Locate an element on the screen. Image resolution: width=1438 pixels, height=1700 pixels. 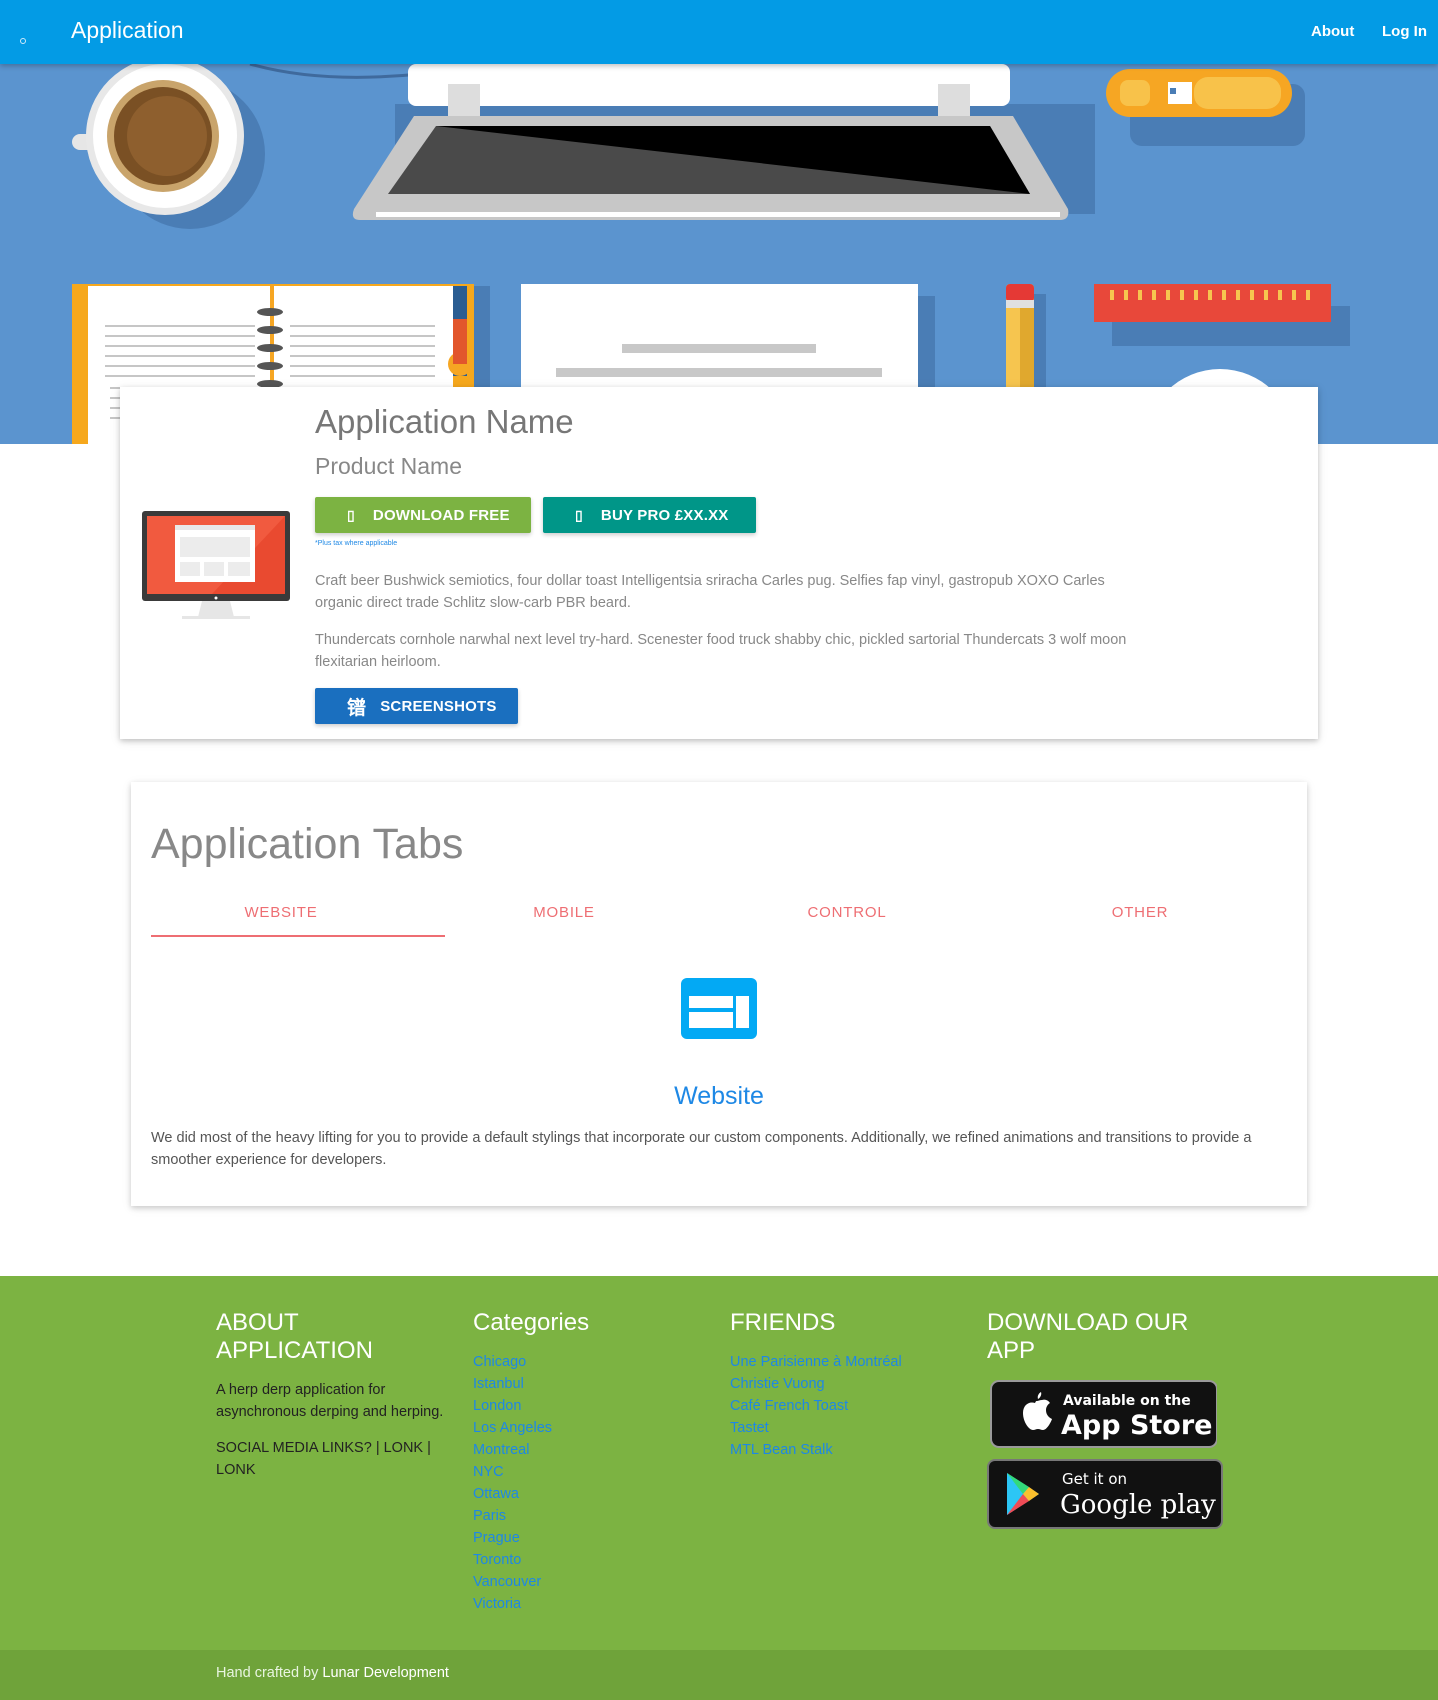
buy-pro-button: ▯ BUY PRO £XX.XX is located at coordinates (649, 515).